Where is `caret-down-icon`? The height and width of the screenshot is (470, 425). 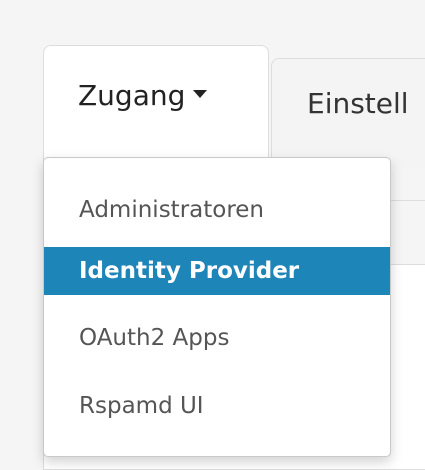 caret-down-icon is located at coordinates (200, 94).